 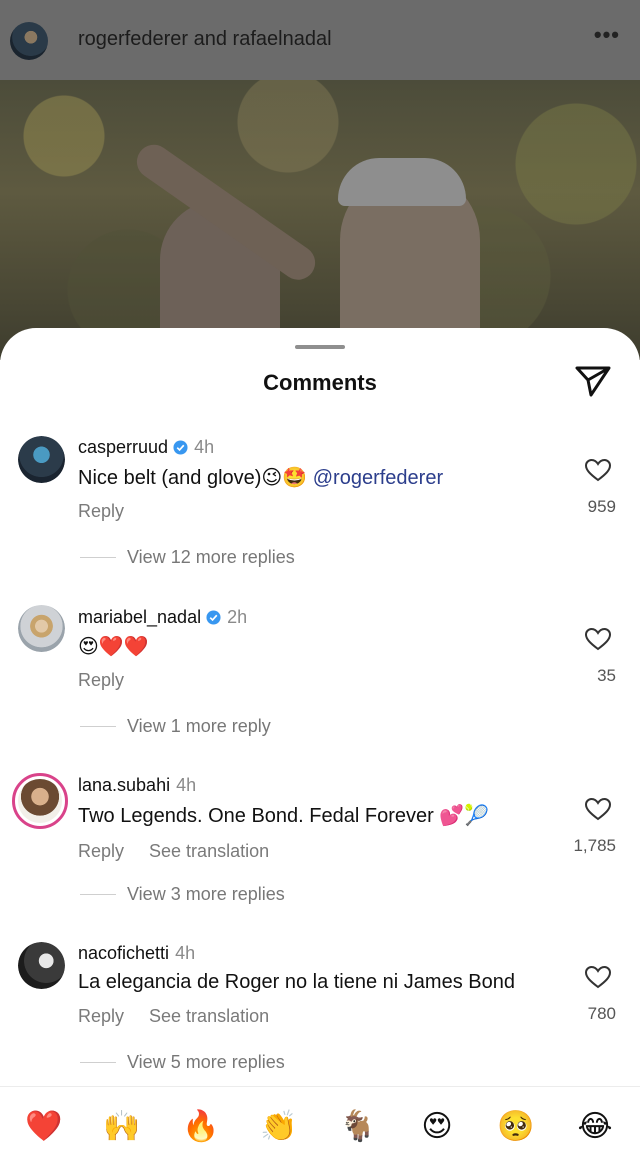 What do you see at coordinates (593, 381) in the screenshot?
I see `send-icon` at bounding box center [593, 381].